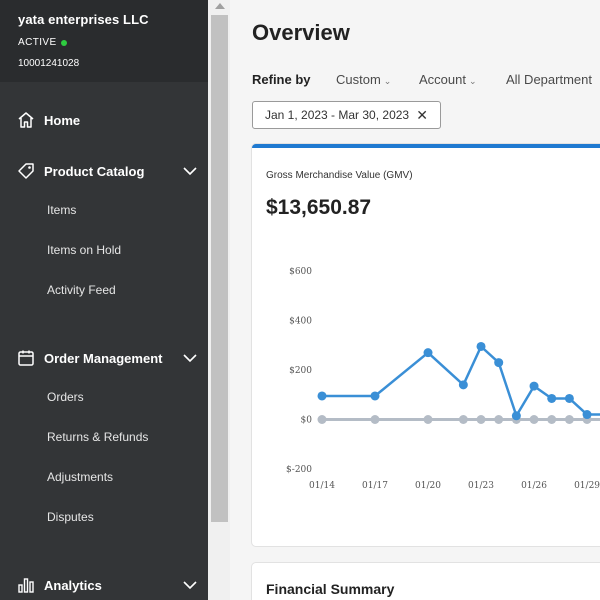 The width and height of the screenshot is (600, 600). I want to click on x-tick-label: 01/26, so click(534, 486).